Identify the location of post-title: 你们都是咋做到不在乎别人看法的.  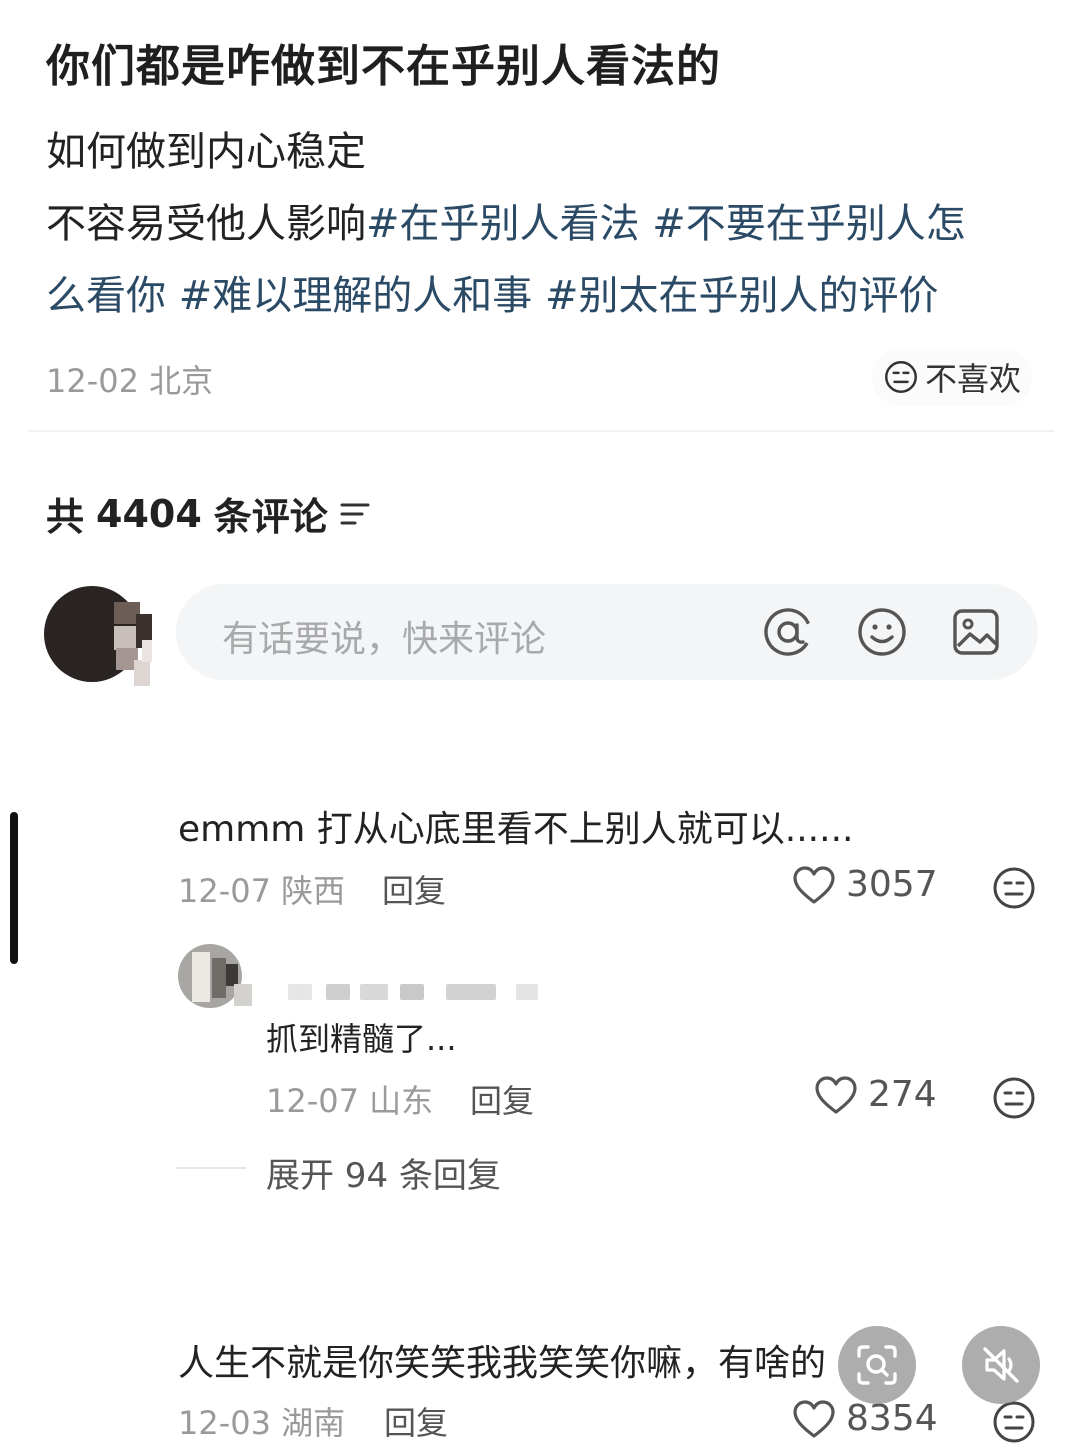
(383, 66).